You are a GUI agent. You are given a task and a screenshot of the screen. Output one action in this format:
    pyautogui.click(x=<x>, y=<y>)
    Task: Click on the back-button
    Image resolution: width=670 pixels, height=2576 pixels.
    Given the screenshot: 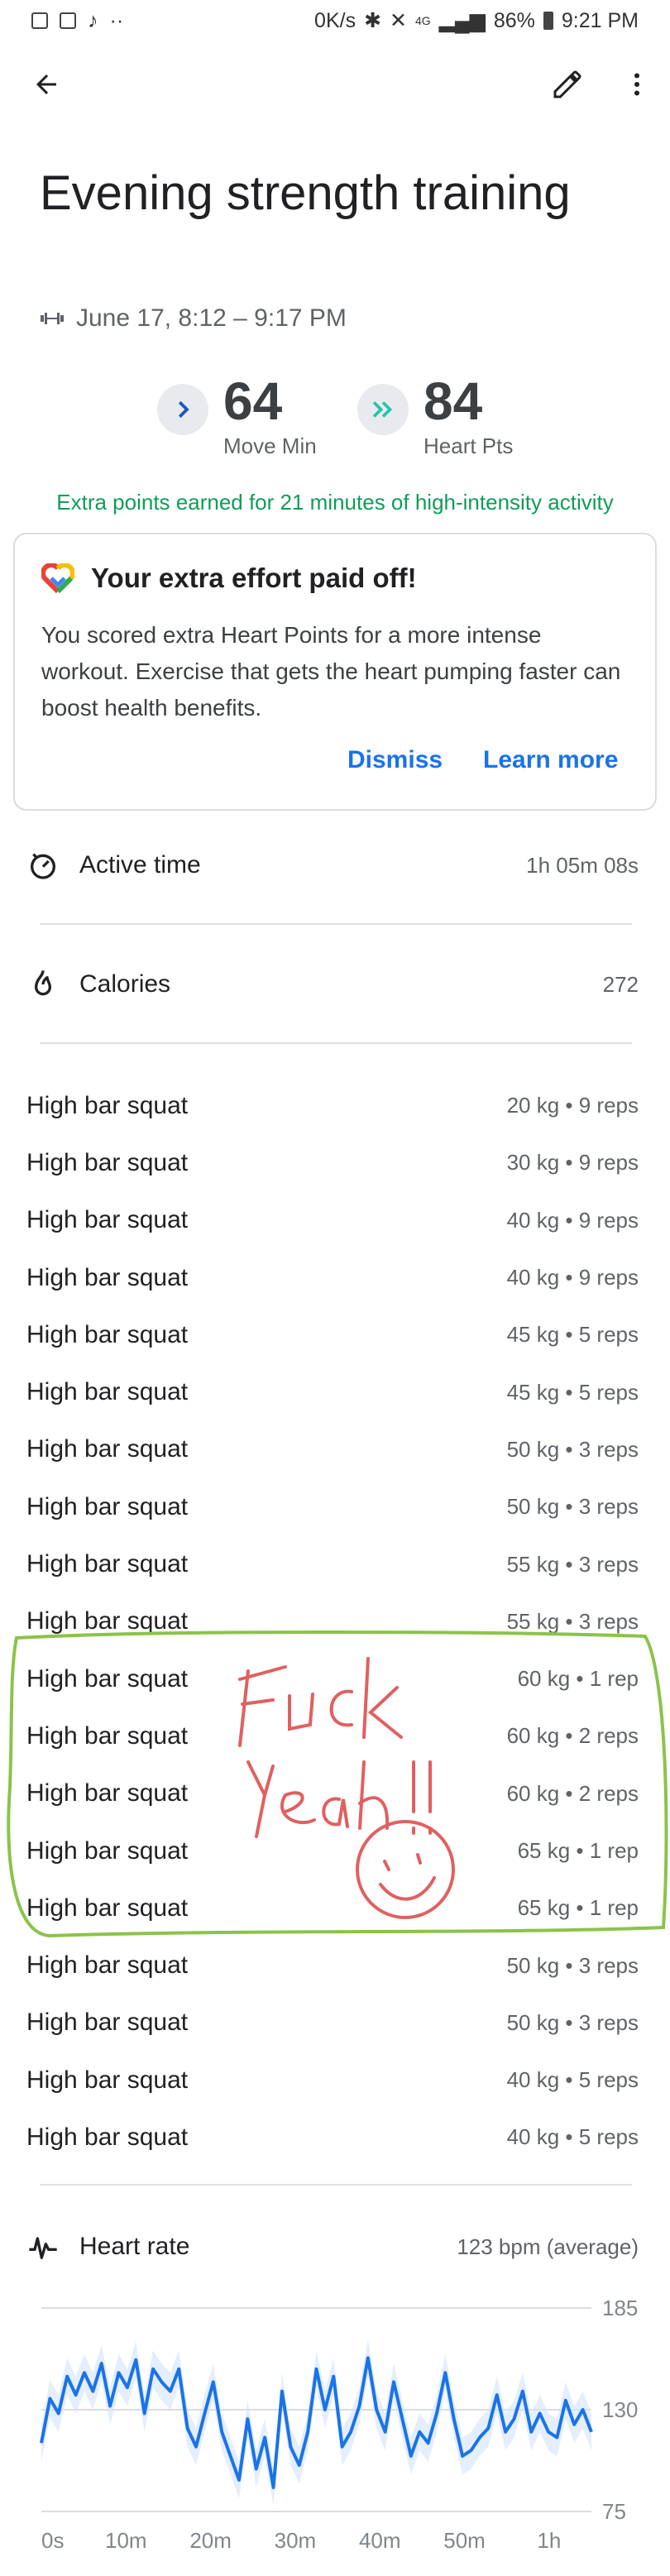 What is the action you would take?
    pyautogui.click(x=46, y=85)
    